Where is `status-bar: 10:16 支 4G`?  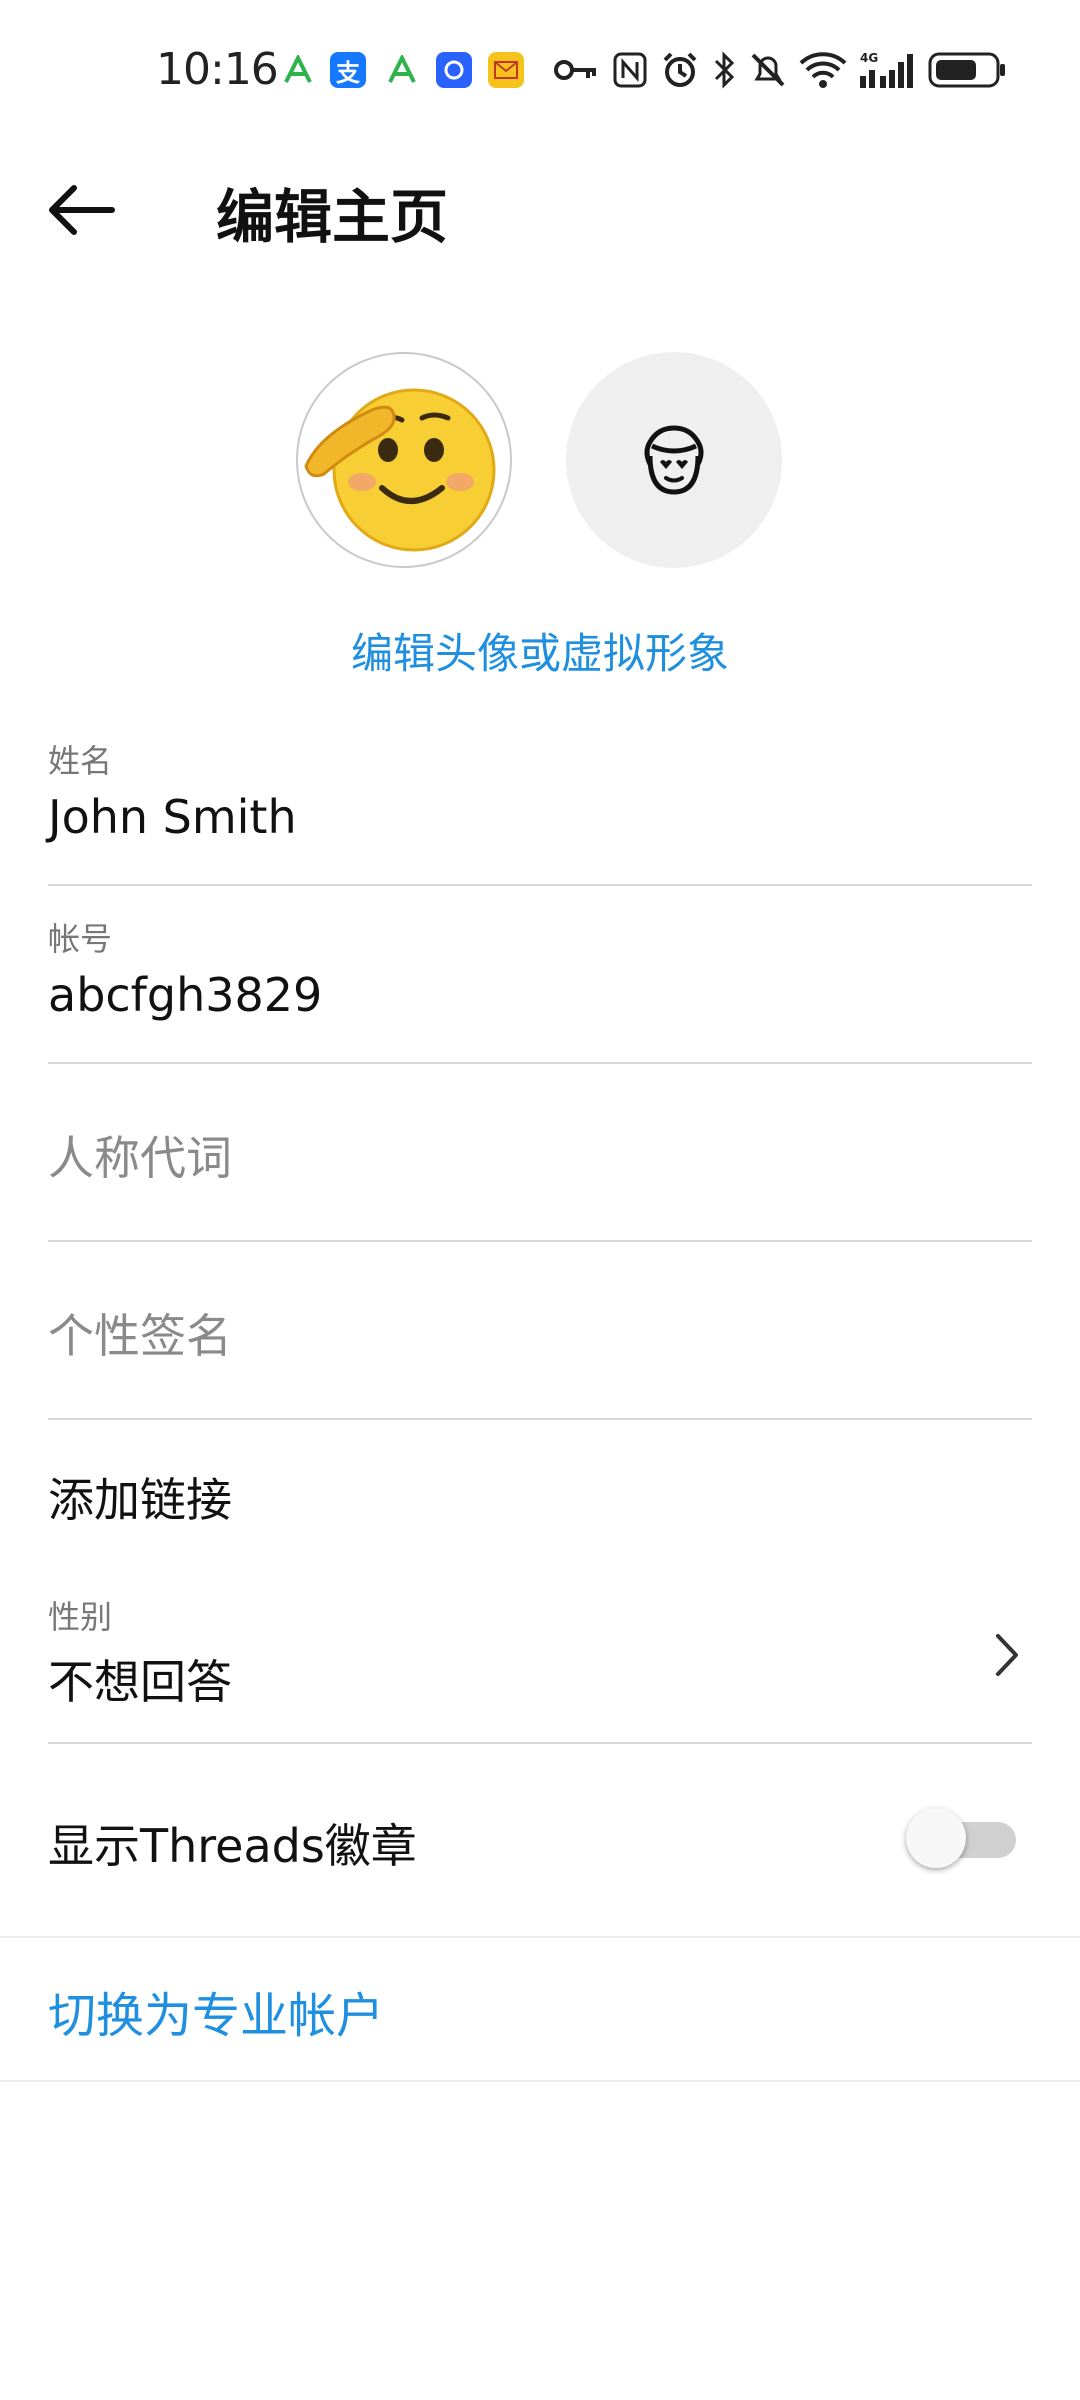 status-bar: 10:16 支 4G is located at coordinates (540, 70).